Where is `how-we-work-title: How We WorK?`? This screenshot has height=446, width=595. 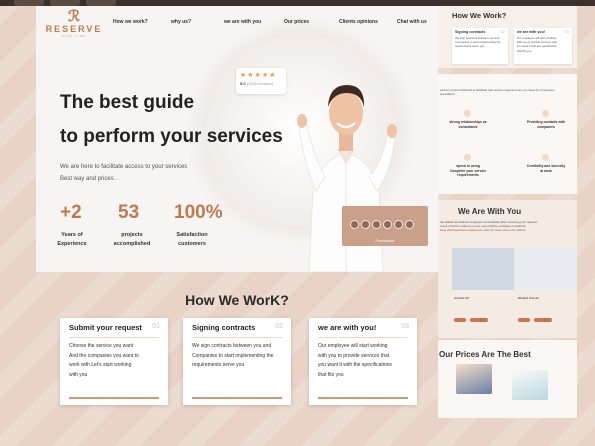 how-we-work-title: How We WorK? is located at coordinates (237, 300).